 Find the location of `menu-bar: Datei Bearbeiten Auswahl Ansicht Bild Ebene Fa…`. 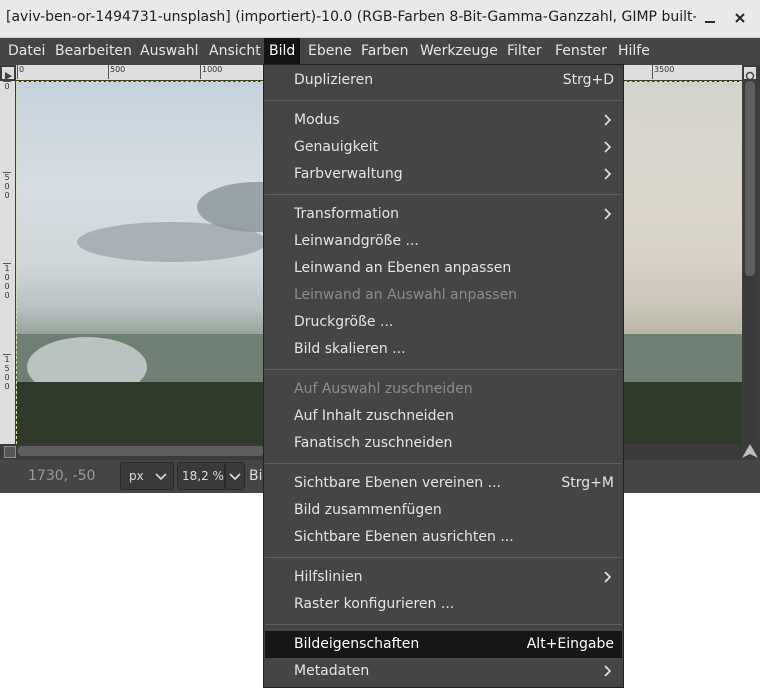

menu-bar: Datei Bearbeiten Auswahl Ansicht Bild Ebene Fa… is located at coordinates (380, 51).